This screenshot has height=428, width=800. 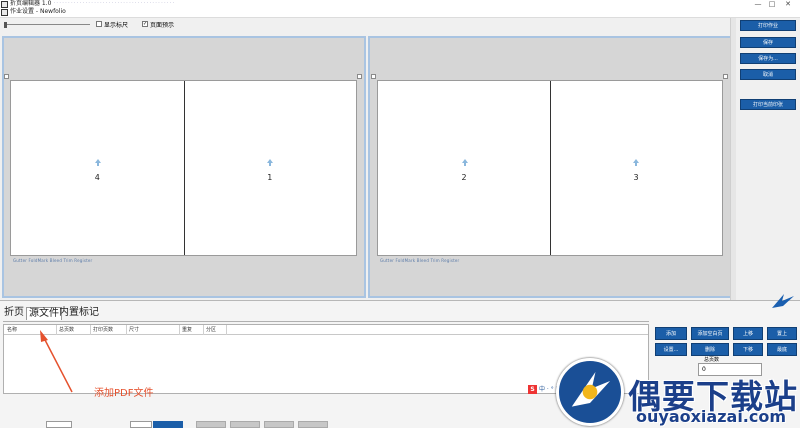 I want to click on watermark-logo, so click(x=590, y=392).